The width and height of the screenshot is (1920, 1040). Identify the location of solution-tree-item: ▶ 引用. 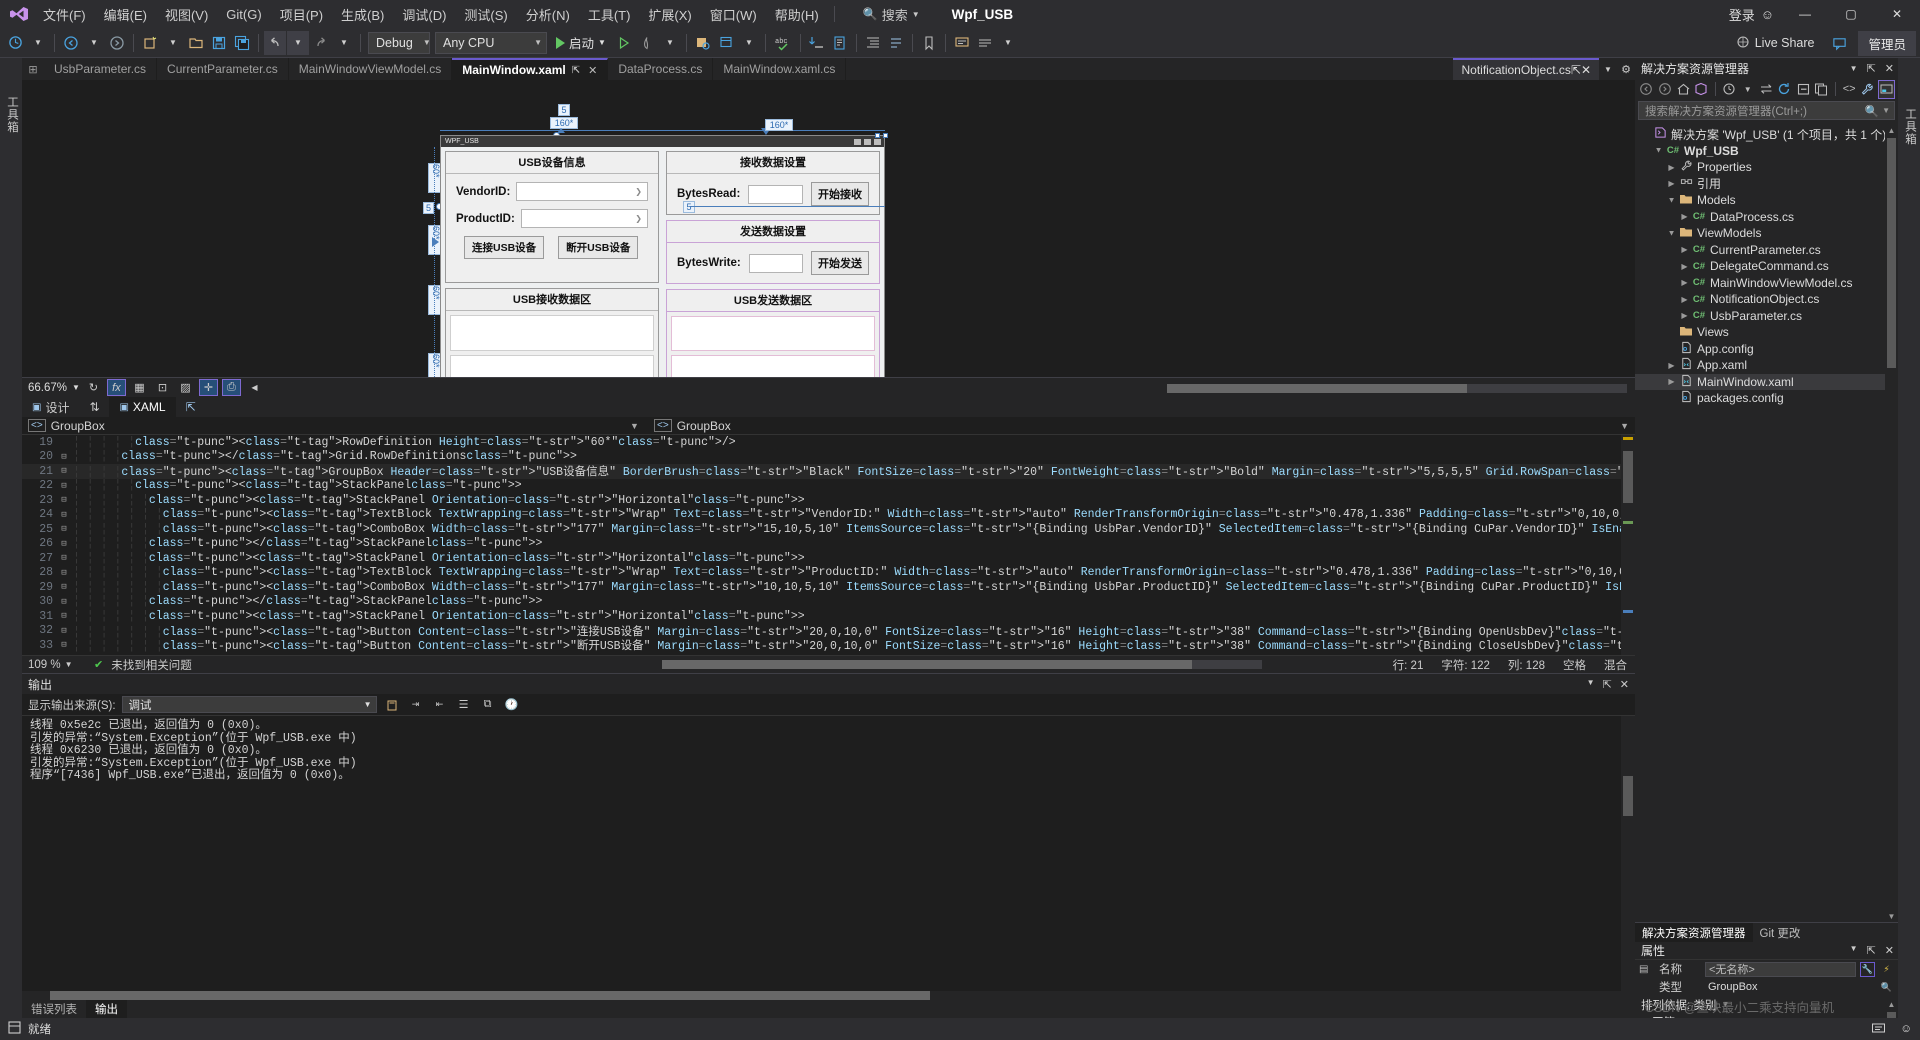
(1766, 184).